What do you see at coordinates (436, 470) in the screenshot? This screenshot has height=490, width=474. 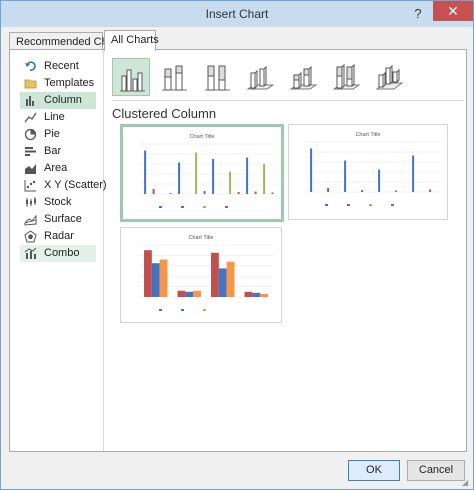 I see `cancel-button: Cancel` at bounding box center [436, 470].